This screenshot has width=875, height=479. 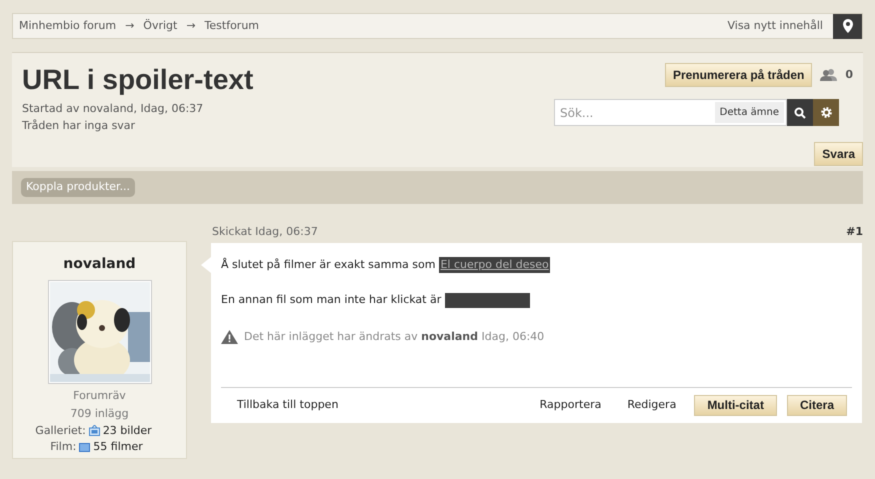 What do you see at coordinates (99, 264) in the screenshot?
I see `author-name: novaland` at bounding box center [99, 264].